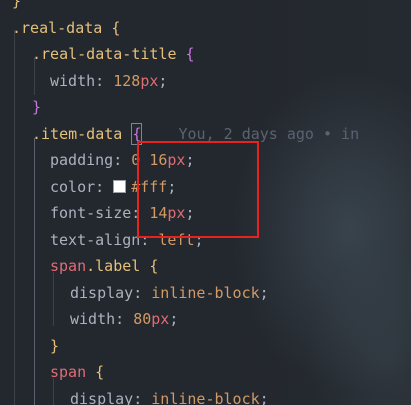 This screenshot has width=411, height=405. What do you see at coordinates (198, 189) in the screenshot?
I see `annotation-highlight-box` at bounding box center [198, 189].